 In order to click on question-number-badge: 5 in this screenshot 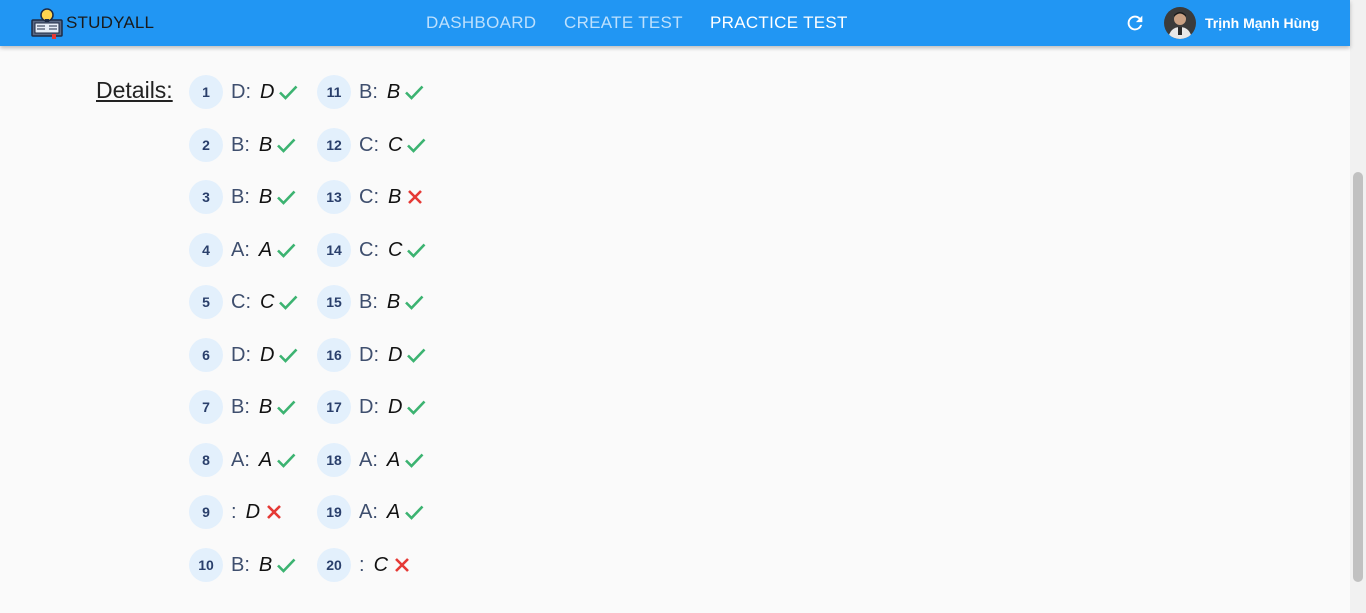, I will do `click(206, 302)`.